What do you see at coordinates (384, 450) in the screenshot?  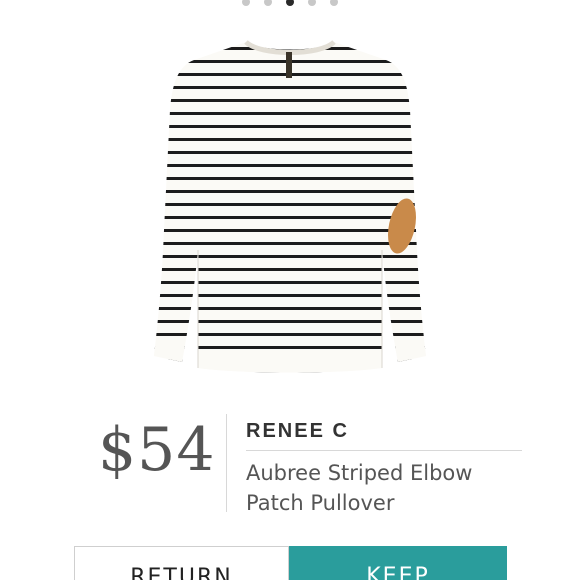 I see `horizontal-divider` at bounding box center [384, 450].